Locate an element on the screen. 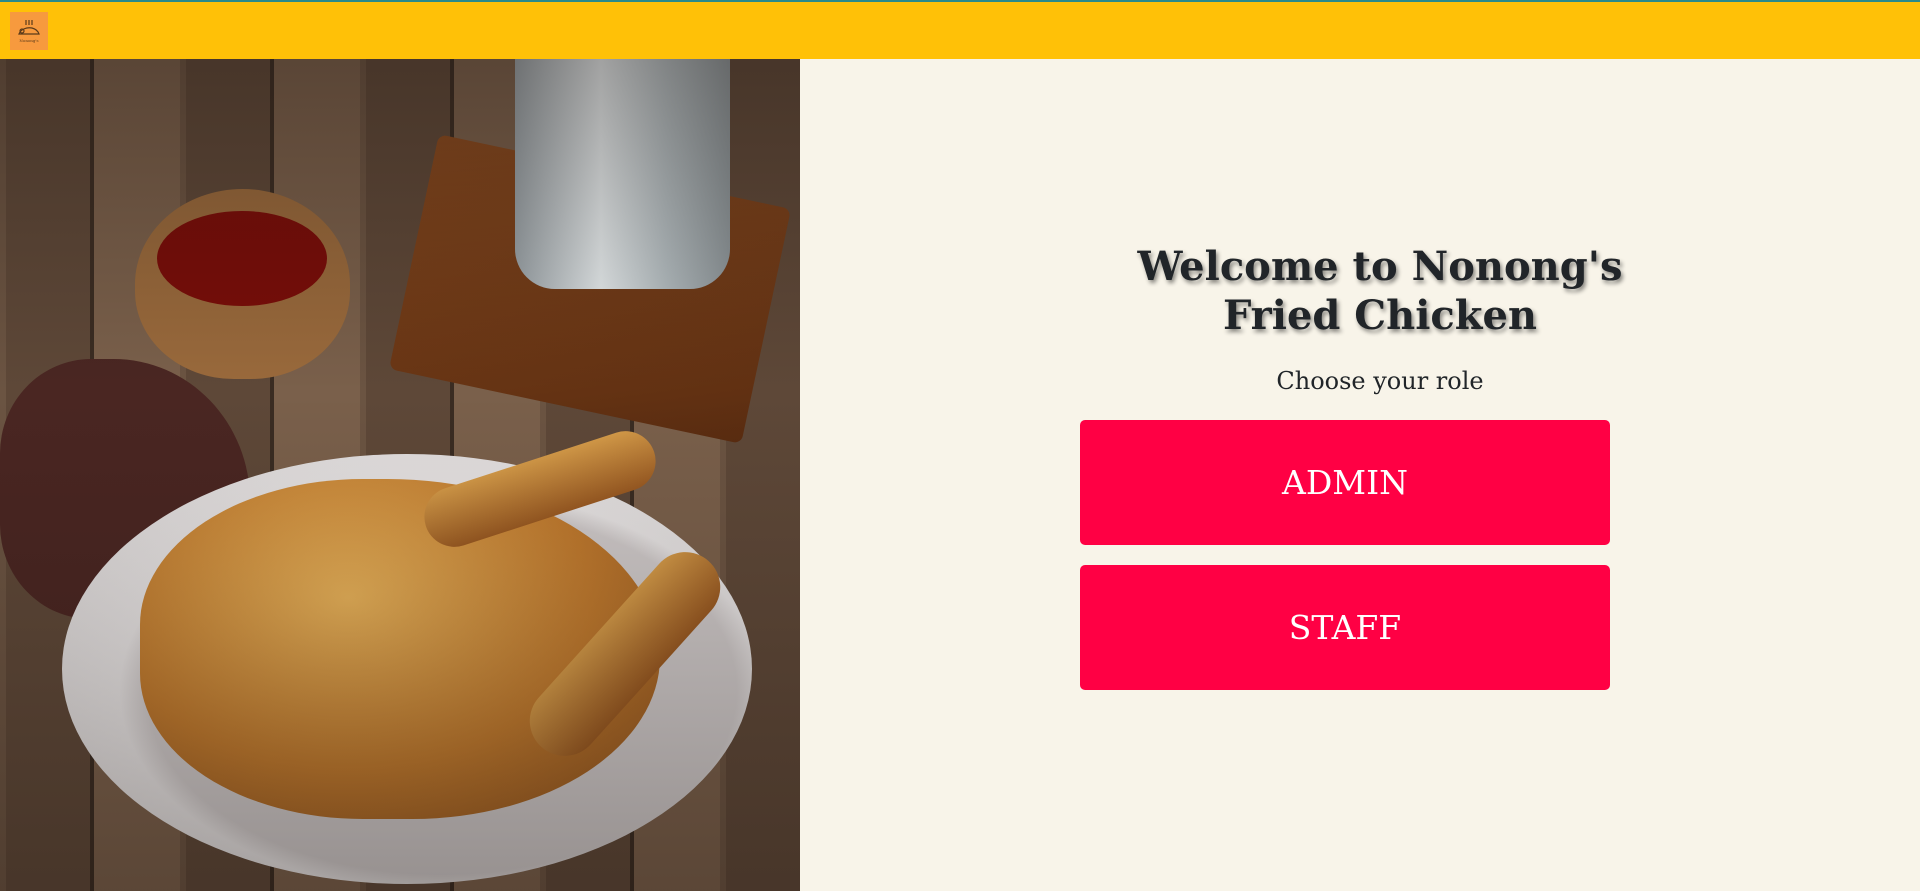  title-line-2: Fried Chicken is located at coordinates (1380, 315).